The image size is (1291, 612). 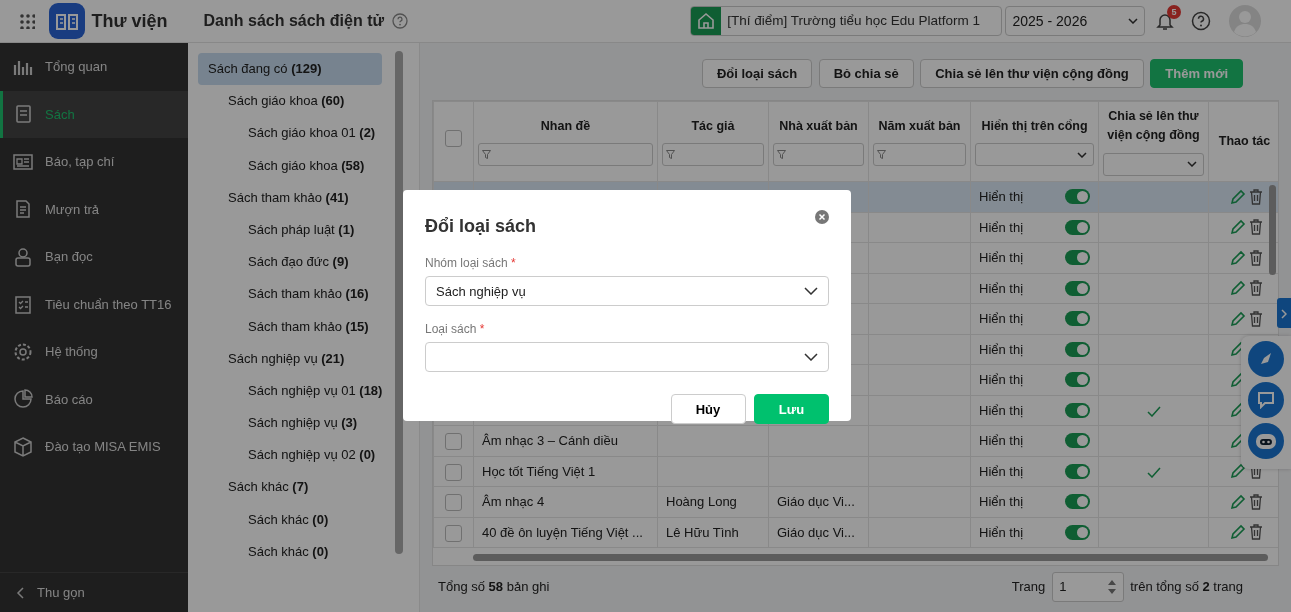 What do you see at coordinates (866, 73) in the screenshot?
I see `toolbar-button: Bỏ chia sẻ` at bounding box center [866, 73].